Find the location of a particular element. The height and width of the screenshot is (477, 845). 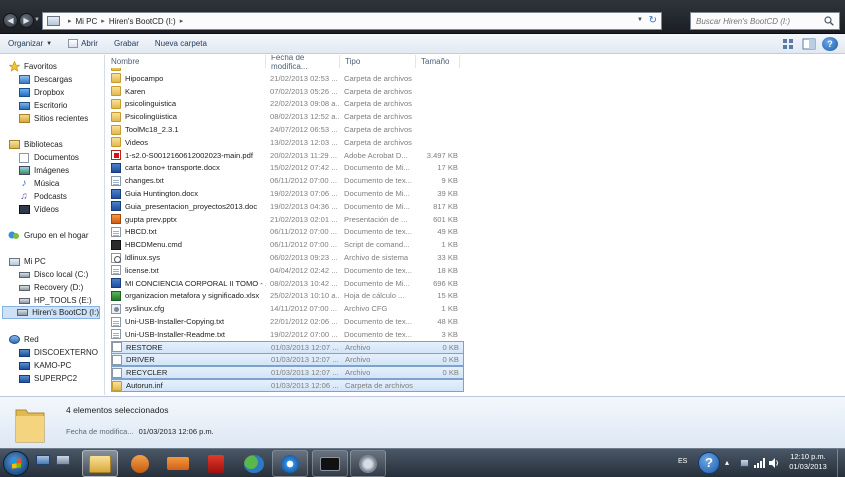

nav-item-superpc2: SUPERPC2 is located at coordinates (47, 378).